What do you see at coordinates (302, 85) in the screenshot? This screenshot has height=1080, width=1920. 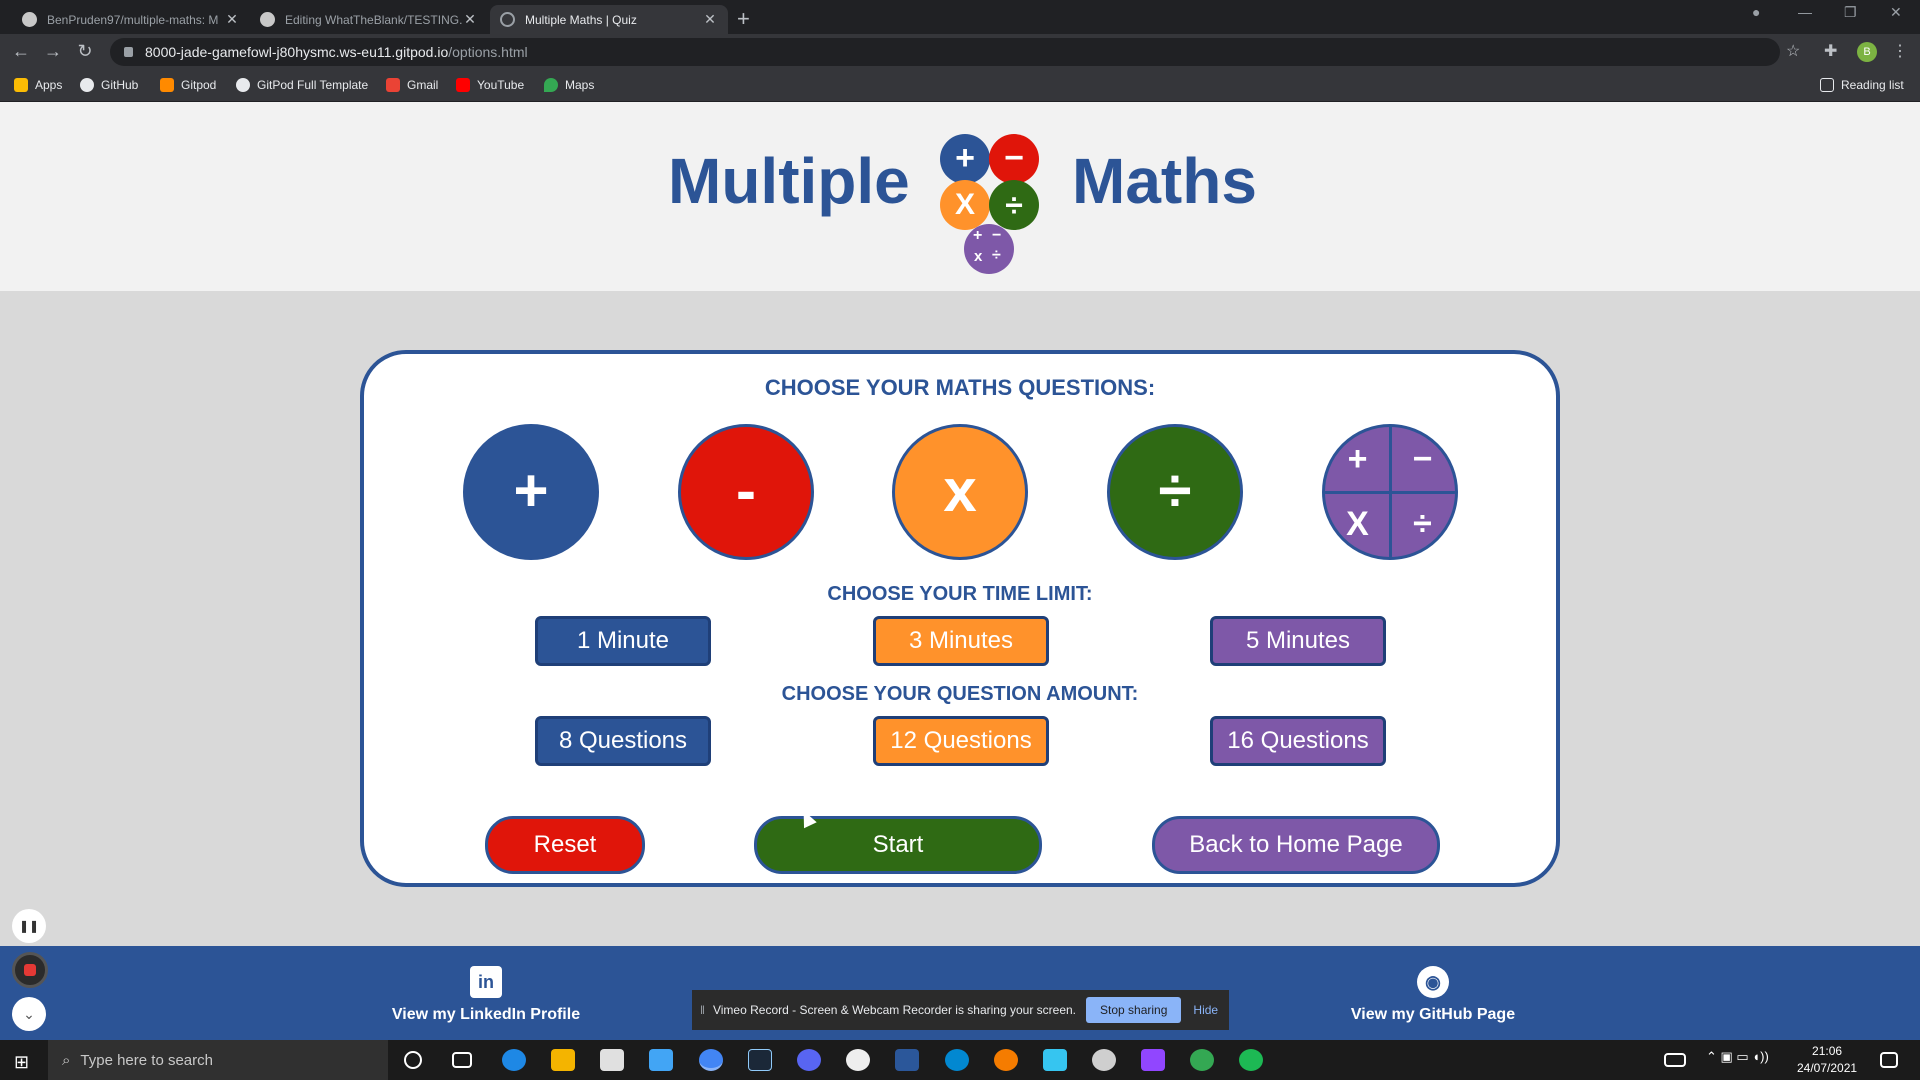 I see `bookmark-gitpod-template: GitPod Full Template` at bounding box center [302, 85].